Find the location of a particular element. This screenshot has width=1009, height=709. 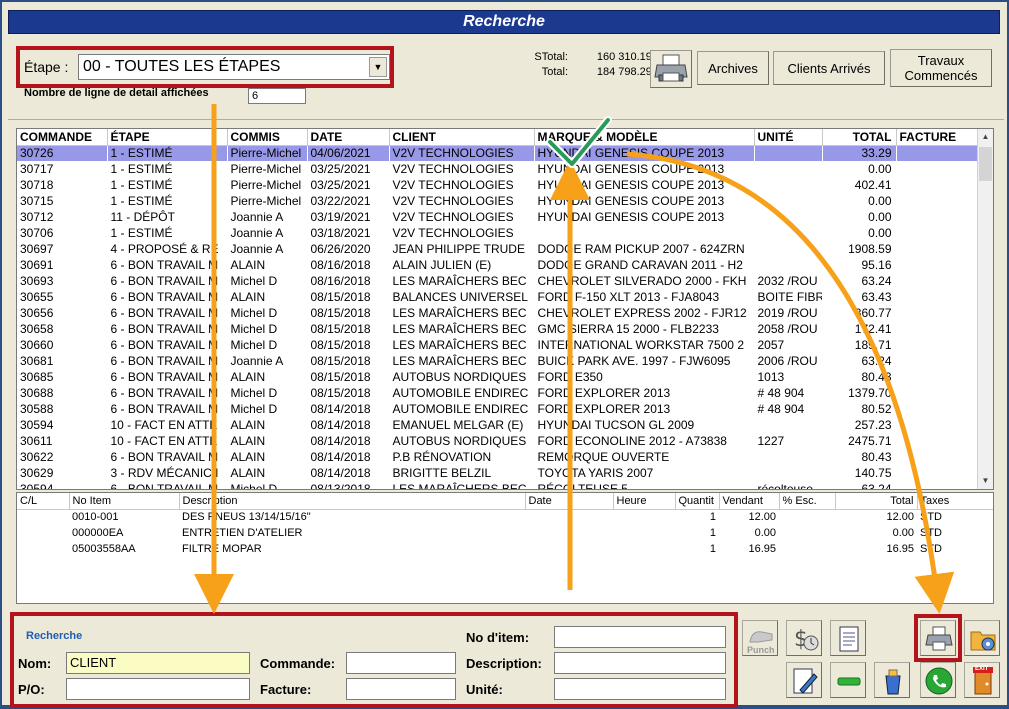

grid-header-cell: FACTURE is located at coordinates (938, 137).